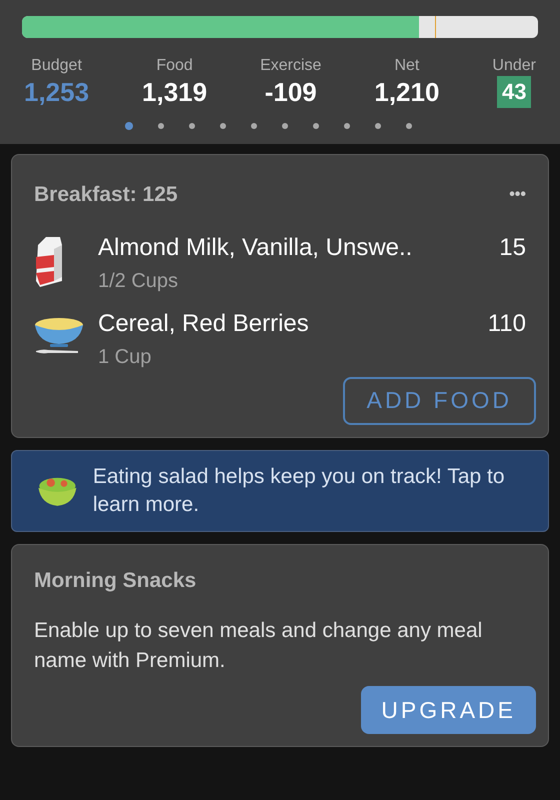  What do you see at coordinates (514, 92) in the screenshot?
I see `under-badge: 43` at bounding box center [514, 92].